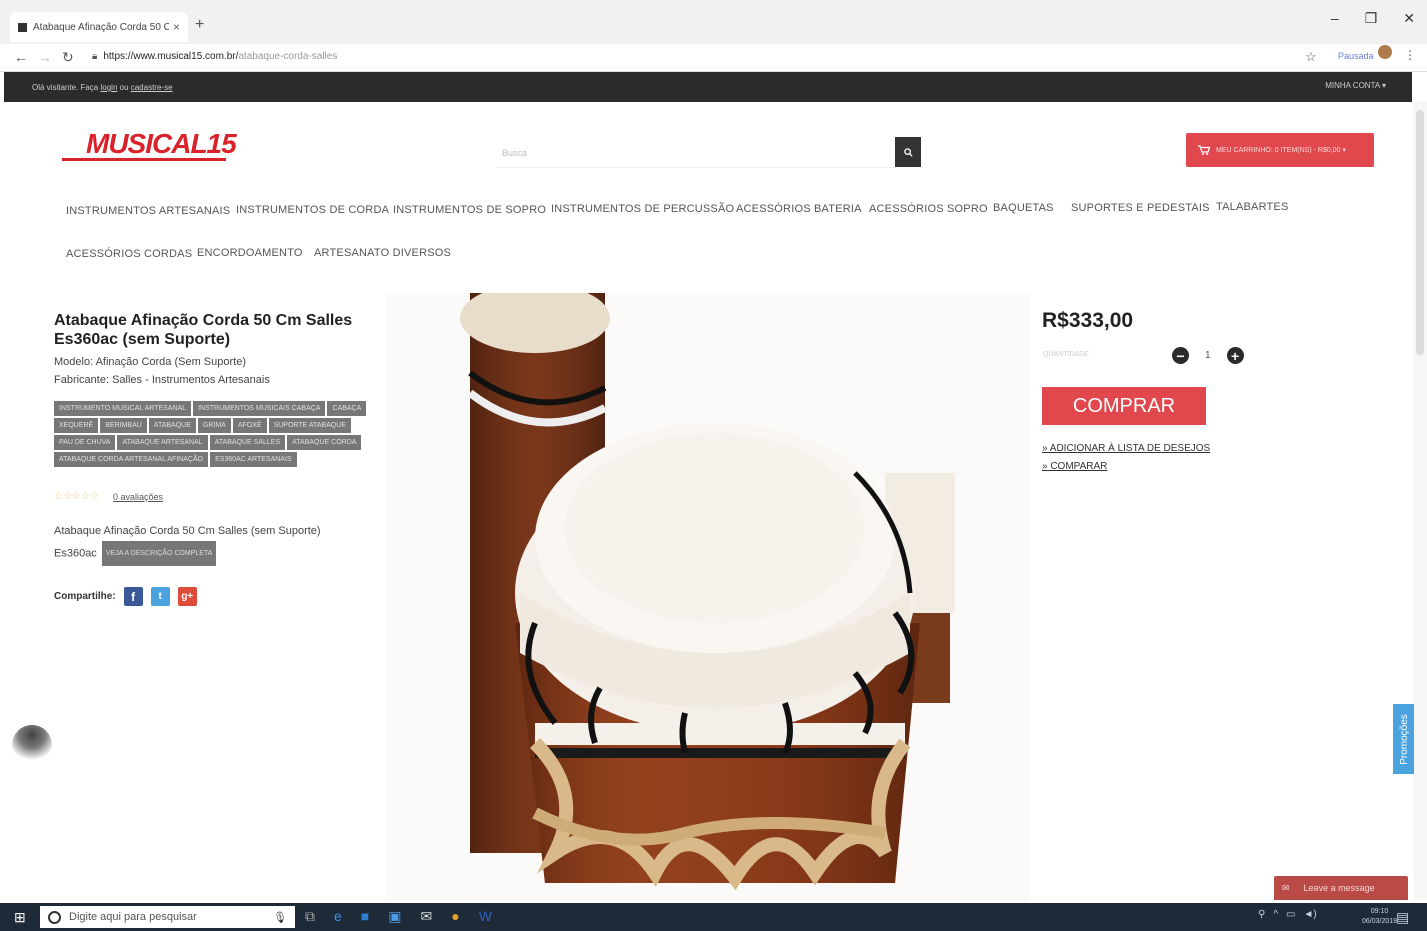 The image size is (1427, 931). What do you see at coordinates (1420, 232) in the screenshot?
I see `scrollbar-thumb` at bounding box center [1420, 232].